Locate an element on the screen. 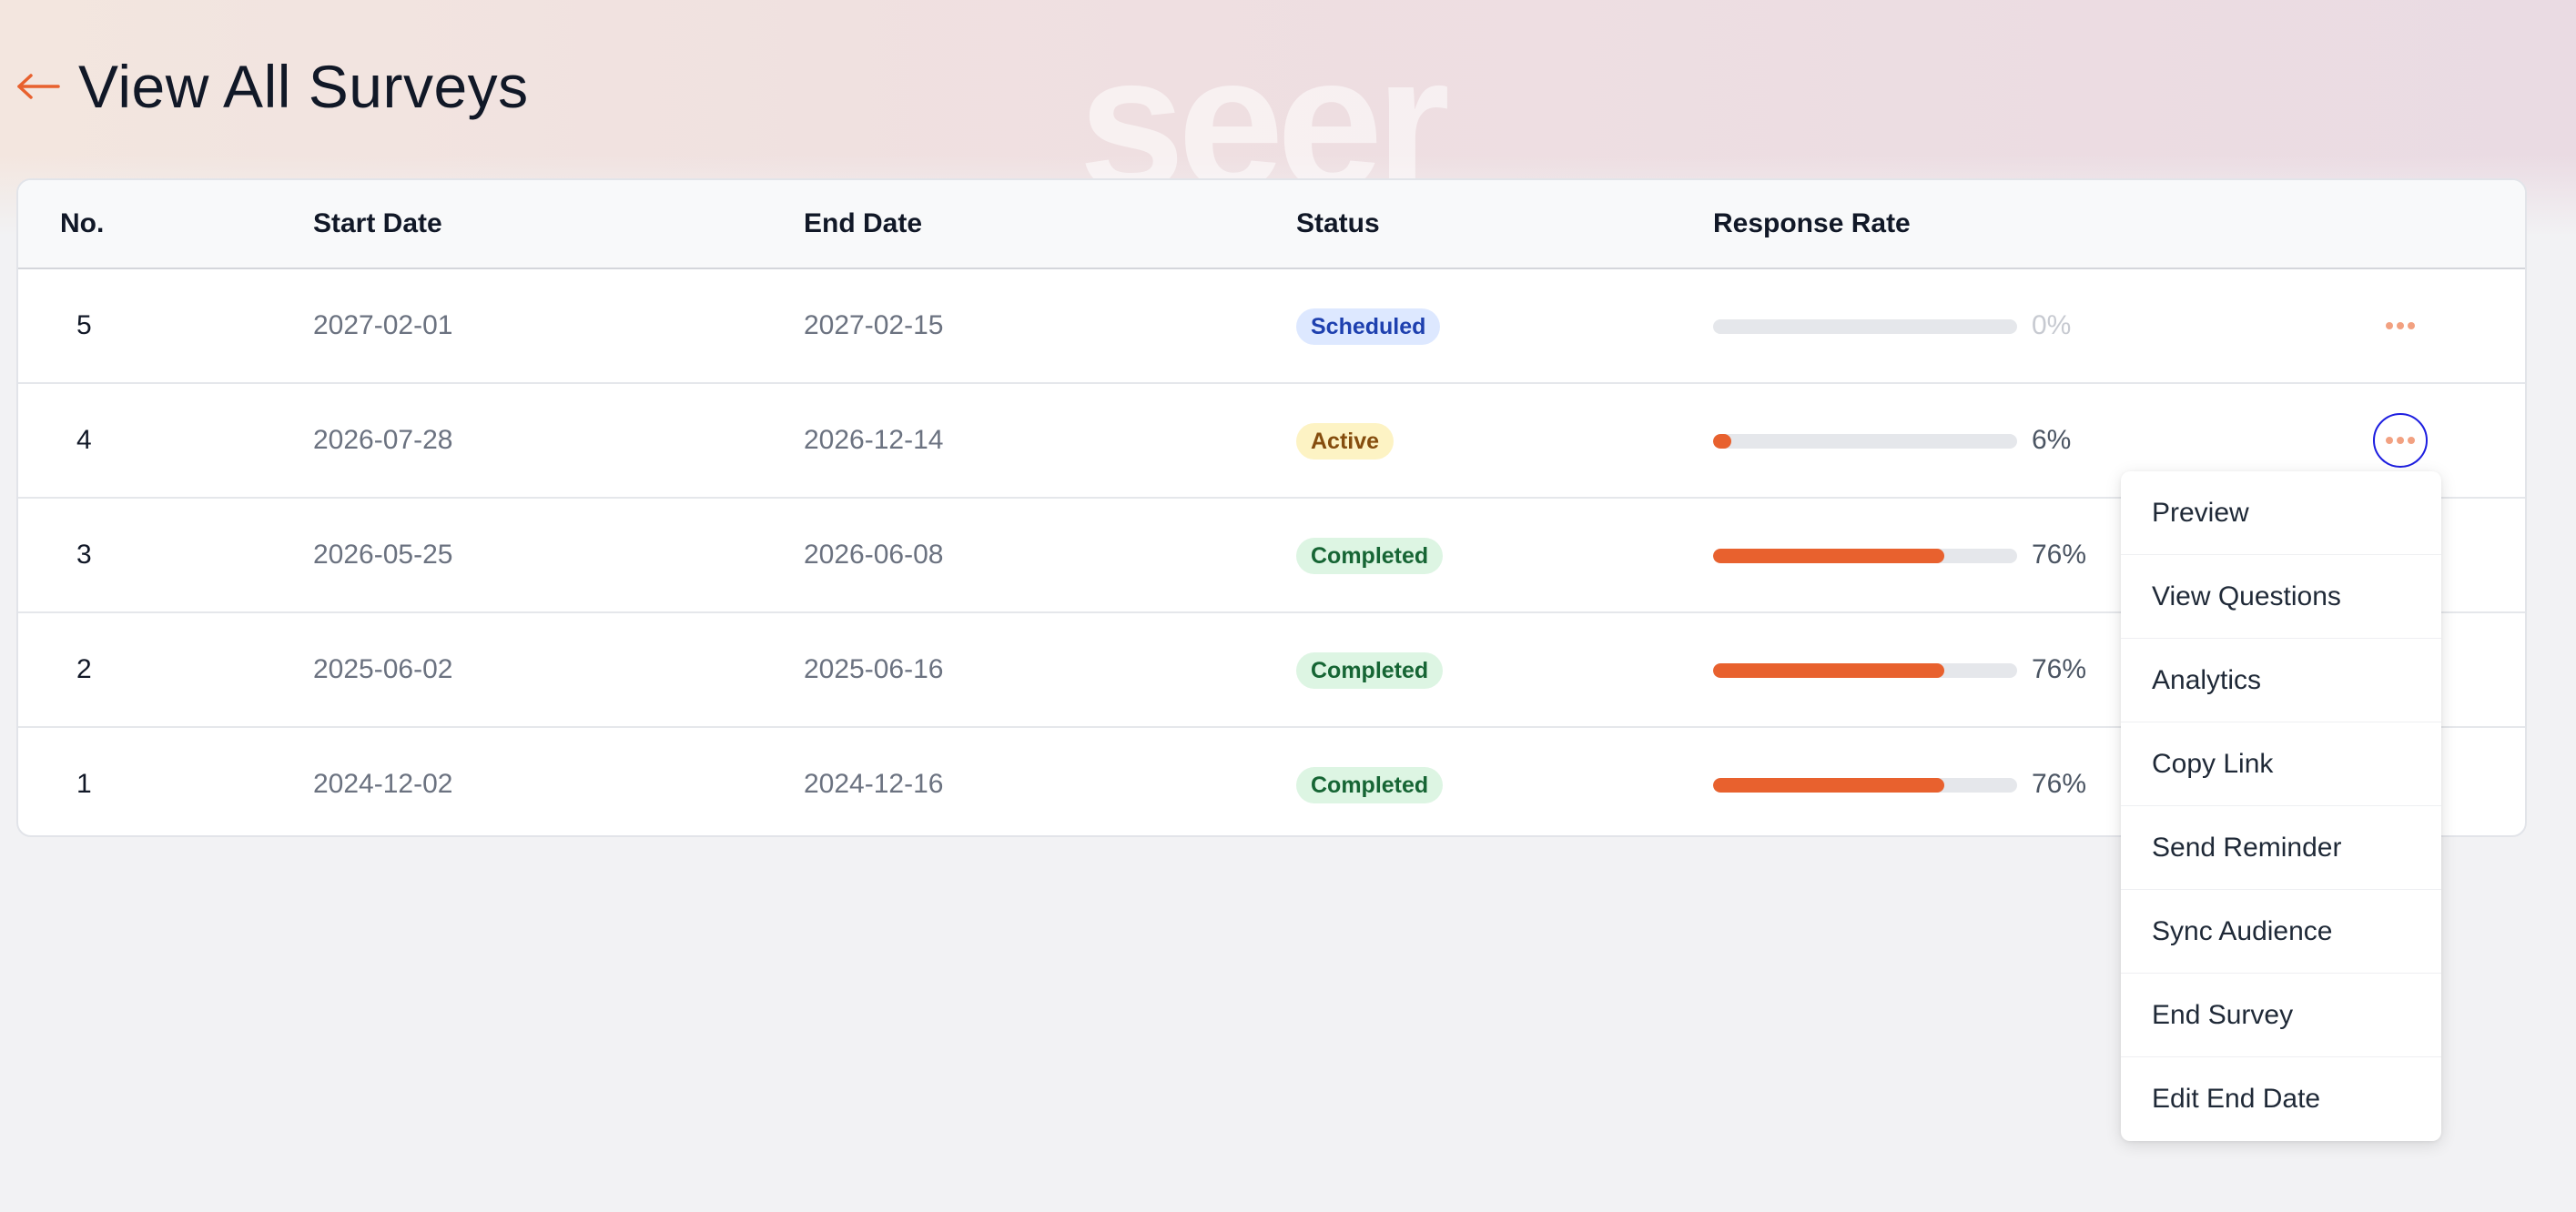 Image resolution: width=2576 pixels, height=1212 pixels. status-badge: Active is located at coordinates (1345, 442).